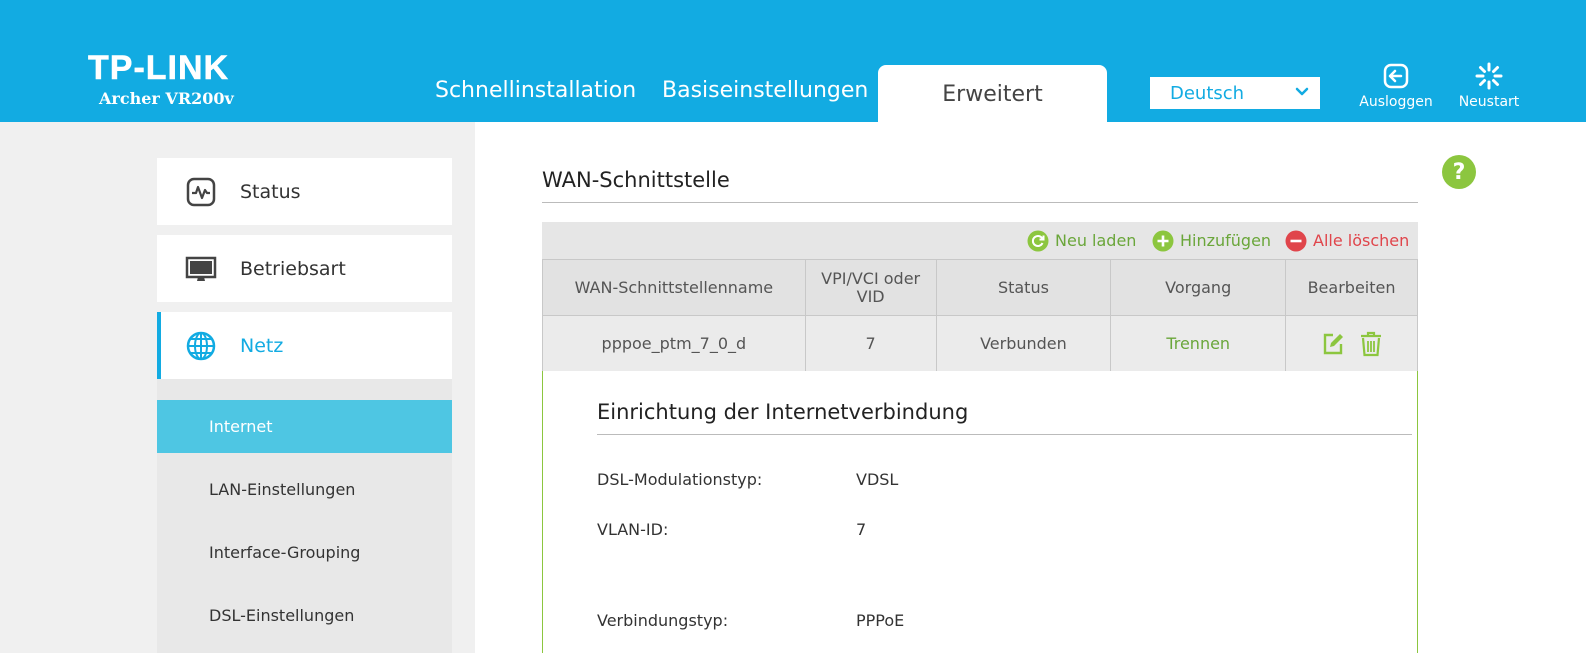  I want to click on vid-cell: 7, so click(870, 343).